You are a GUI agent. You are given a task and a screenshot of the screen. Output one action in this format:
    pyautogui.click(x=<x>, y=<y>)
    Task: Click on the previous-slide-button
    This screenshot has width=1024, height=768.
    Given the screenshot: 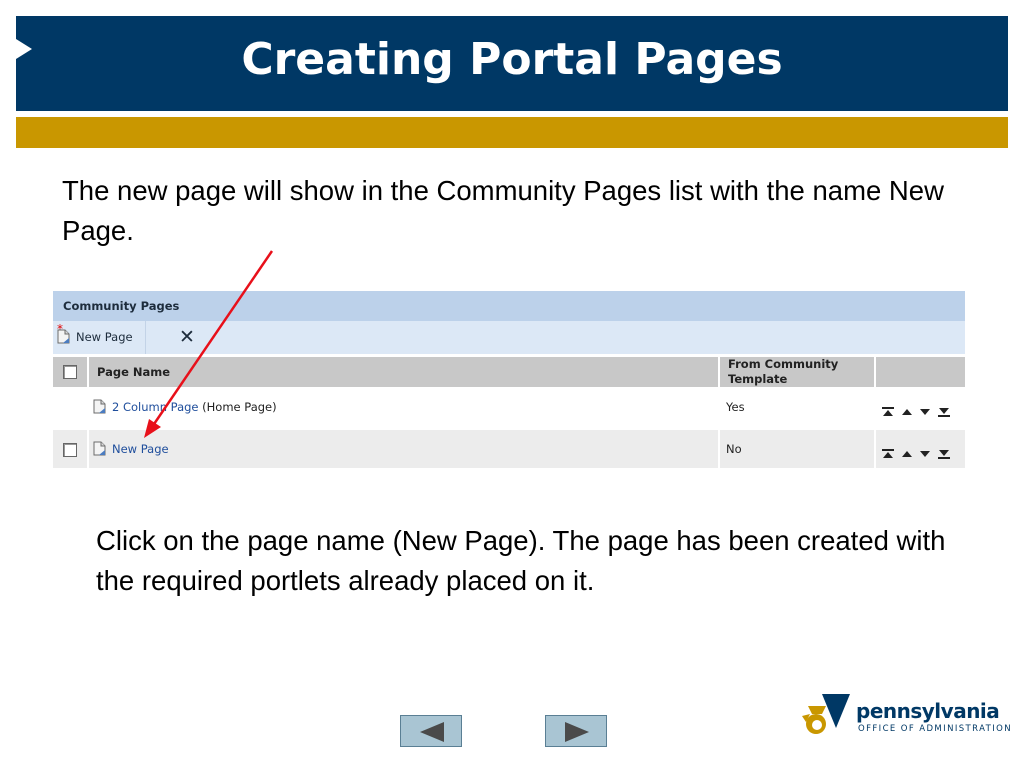 What is the action you would take?
    pyautogui.click(x=431, y=731)
    